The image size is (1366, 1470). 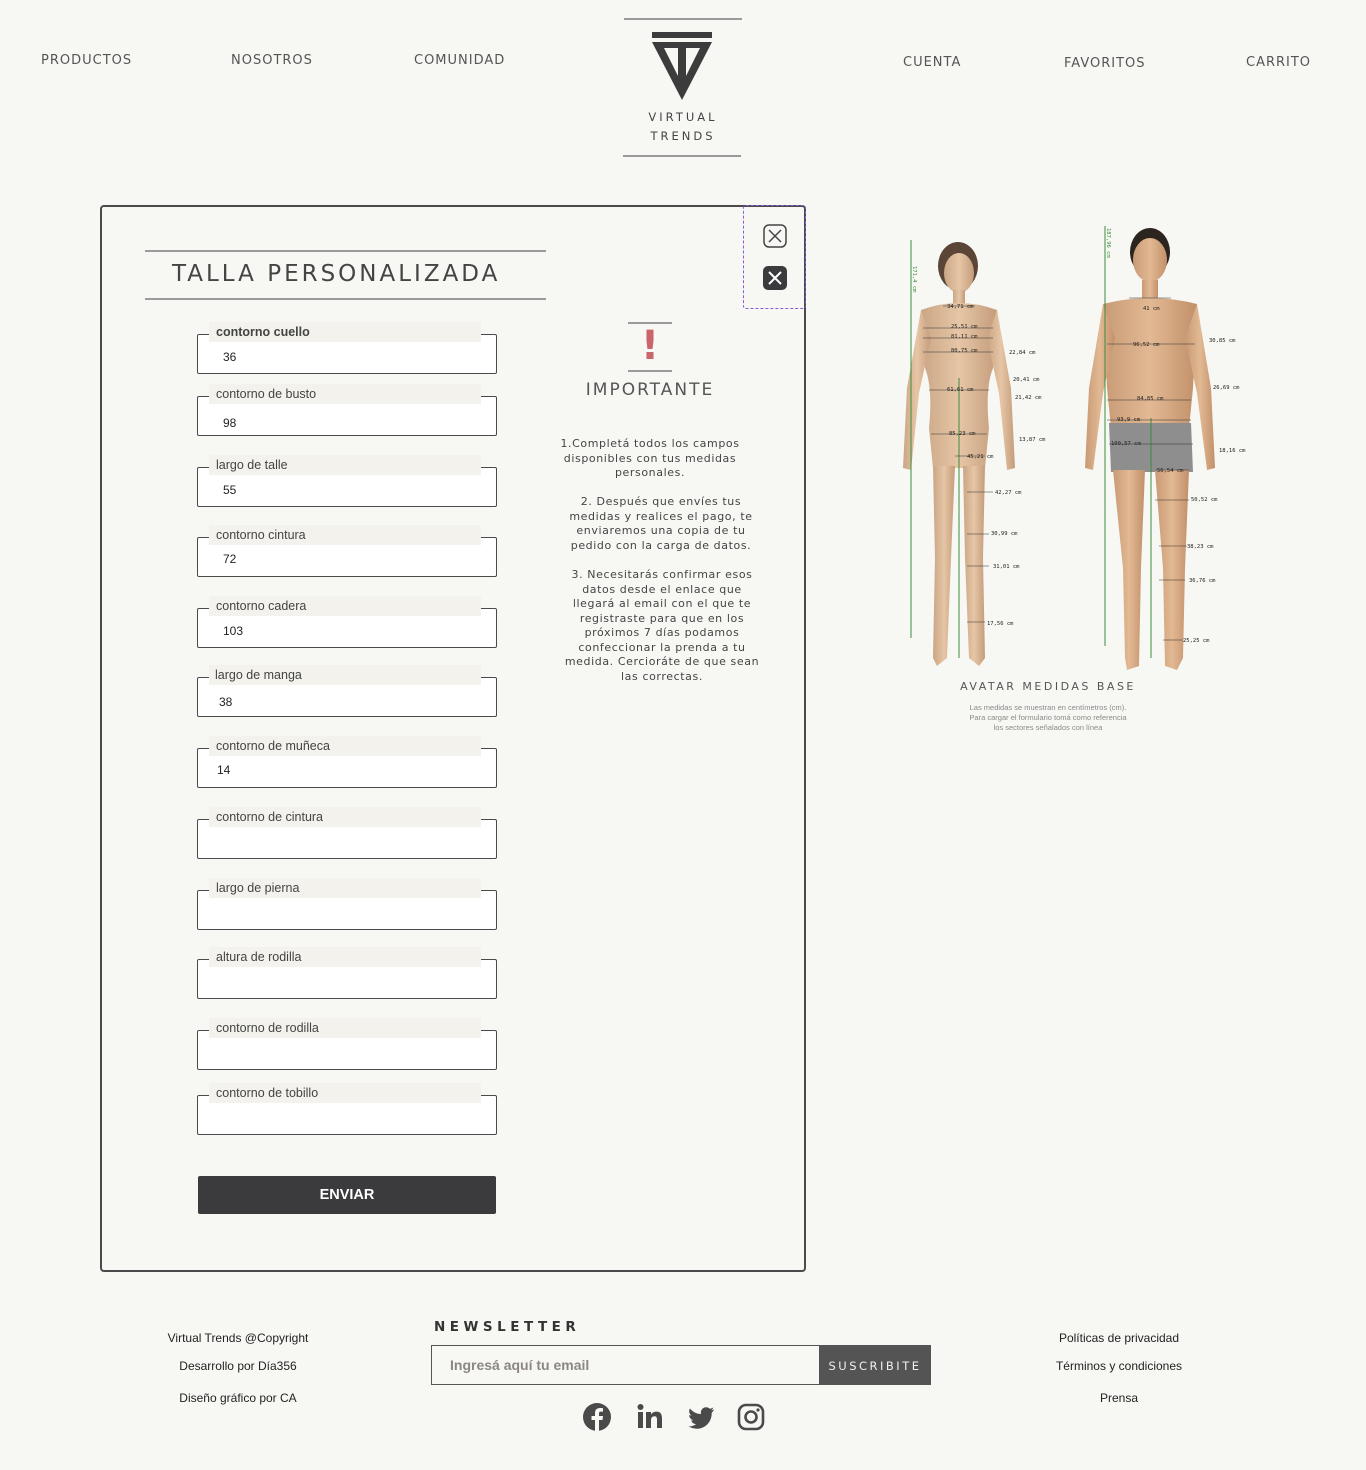 What do you see at coordinates (1196, 641) in the screenshot?
I see `avatar-label: 25,25 cm` at bounding box center [1196, 641].